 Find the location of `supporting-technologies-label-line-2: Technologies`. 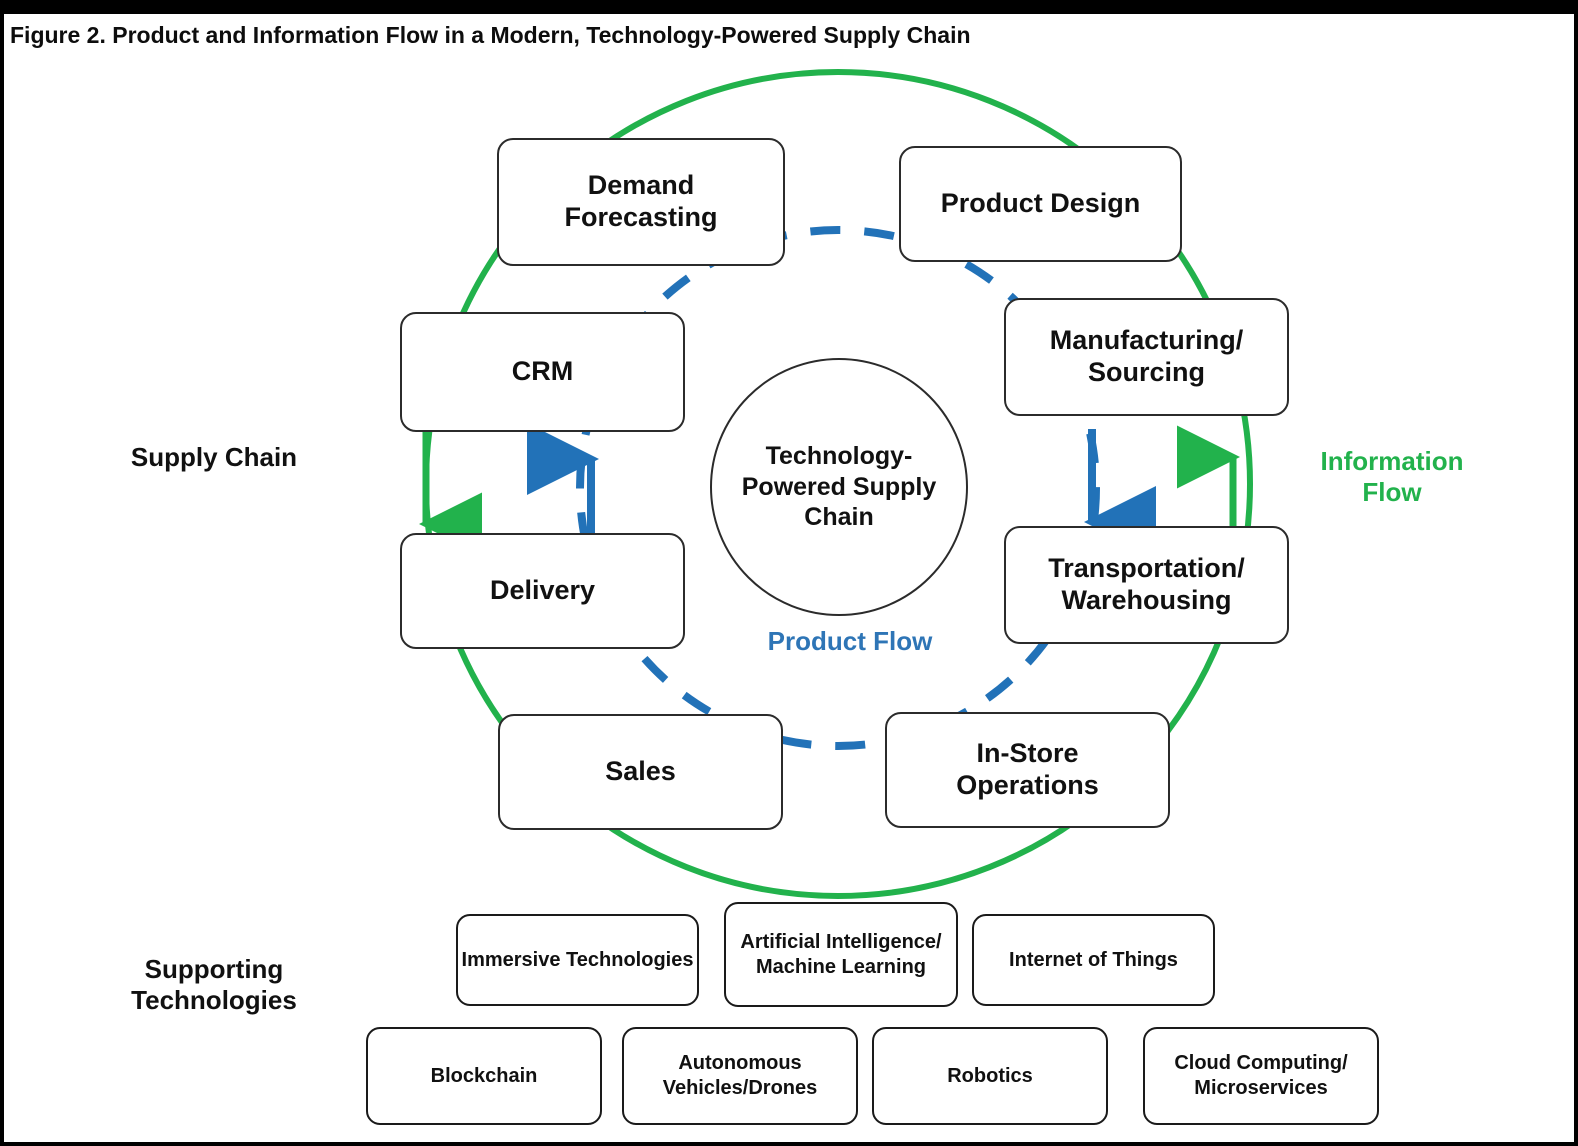

supporting-technologies-label-line-2: Technologies is located at coordinates (214, 1000).